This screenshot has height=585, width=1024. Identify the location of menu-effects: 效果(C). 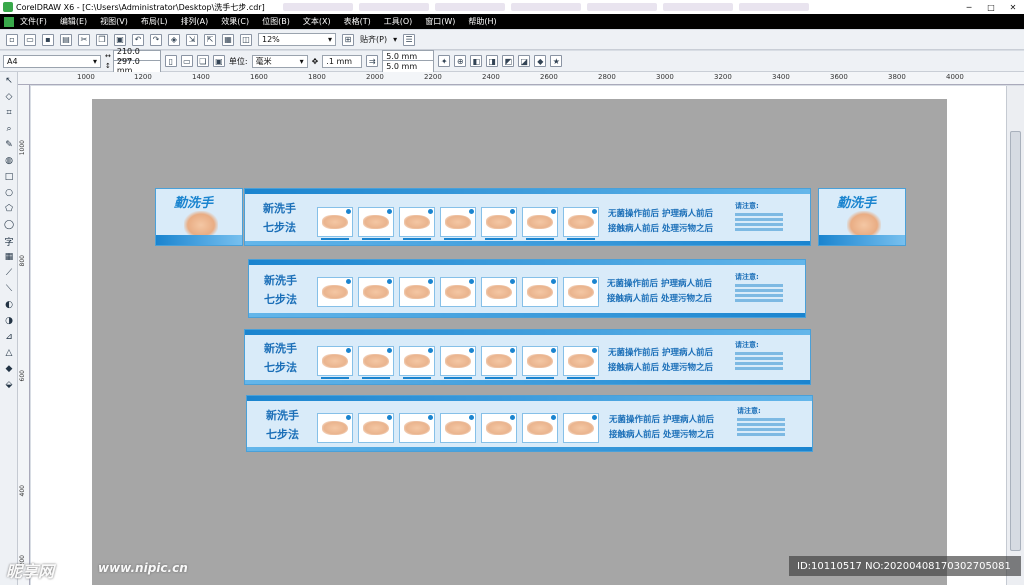
(235, 21).